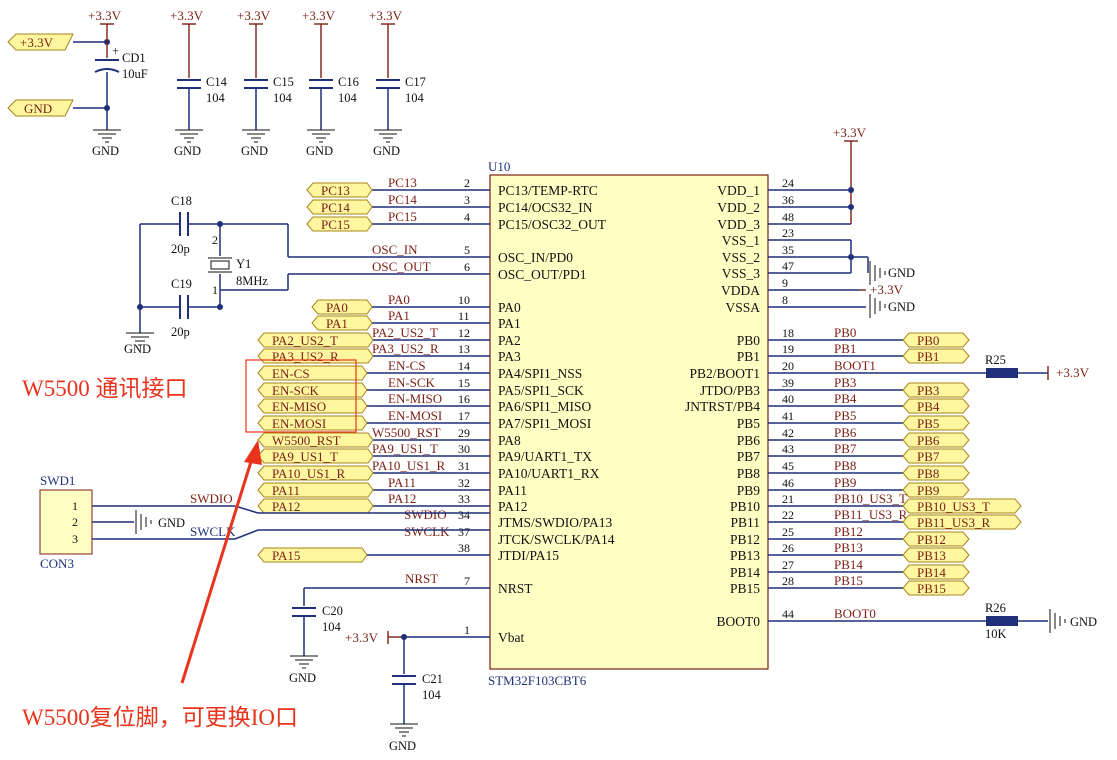 Image resolution: width=1117 pixels, height=760 pixels. I want to click on svg-text: 43, so click(788, 449).